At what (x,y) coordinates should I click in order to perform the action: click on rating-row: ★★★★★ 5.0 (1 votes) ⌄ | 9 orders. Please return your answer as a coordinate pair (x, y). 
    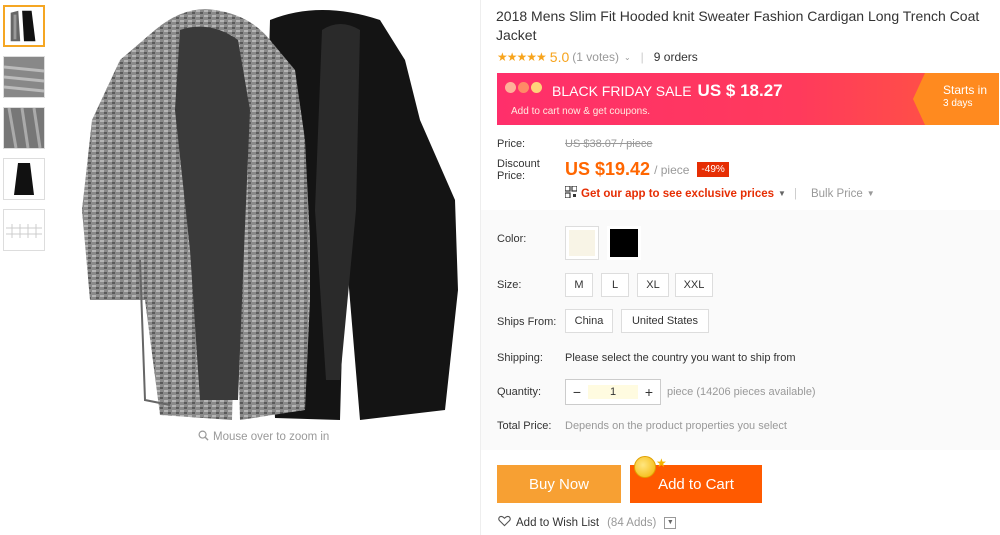
    Looking at the image, I should click on (597, 57).